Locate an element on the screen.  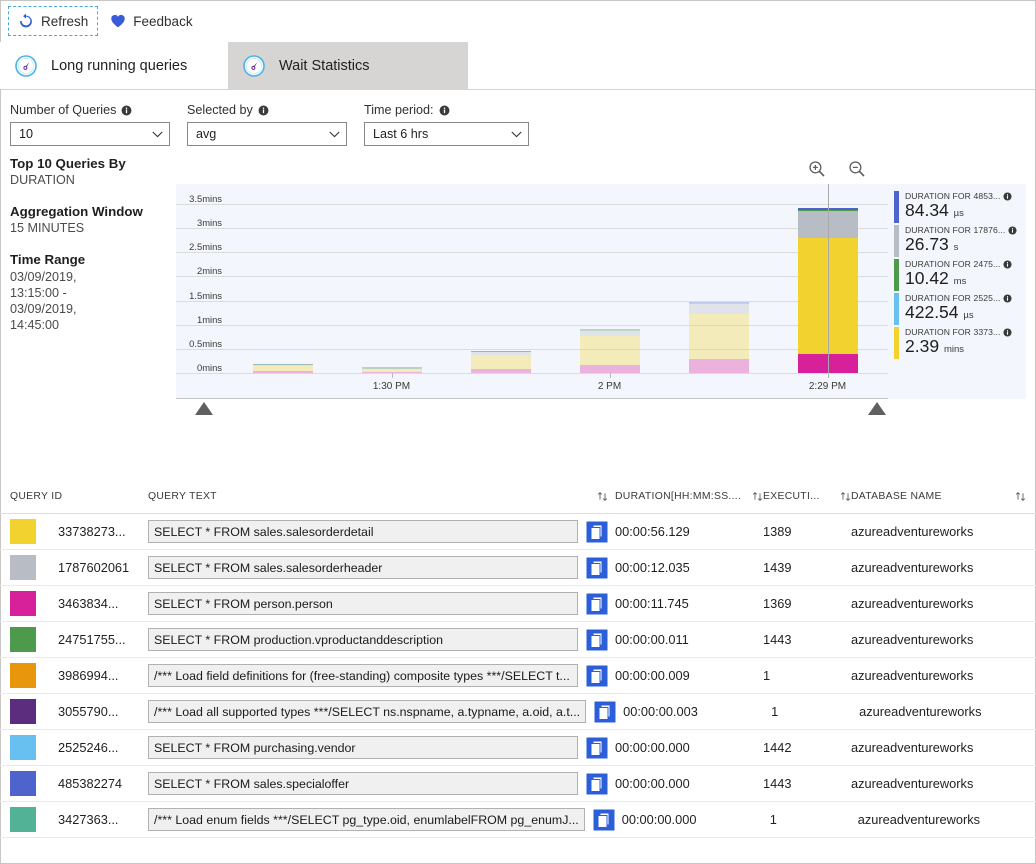
chart-hover-line is located at coordinates (828, 278).